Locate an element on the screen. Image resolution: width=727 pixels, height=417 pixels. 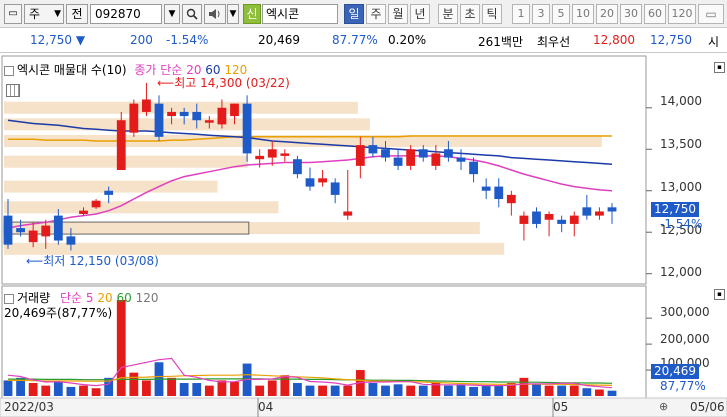
ask-price: 12,800 is located at coordinates (614, 40).